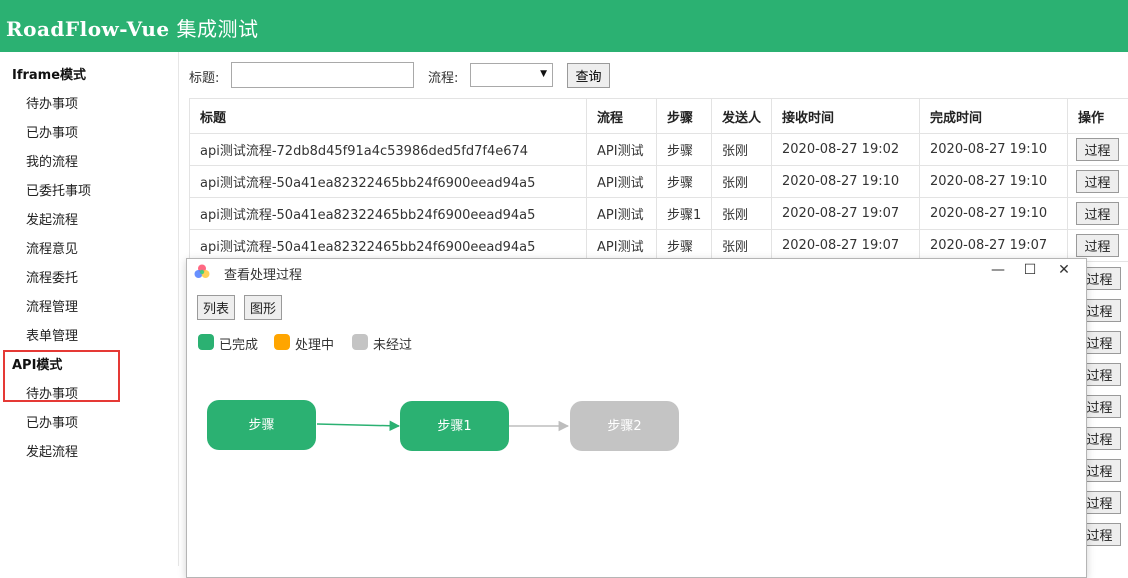  Describe the element at coordinates (388, 150) in the screenshot. I see `cell-title: api测试流程-72db8d45f91a4c53986ded5fd7f4e674` at that location.